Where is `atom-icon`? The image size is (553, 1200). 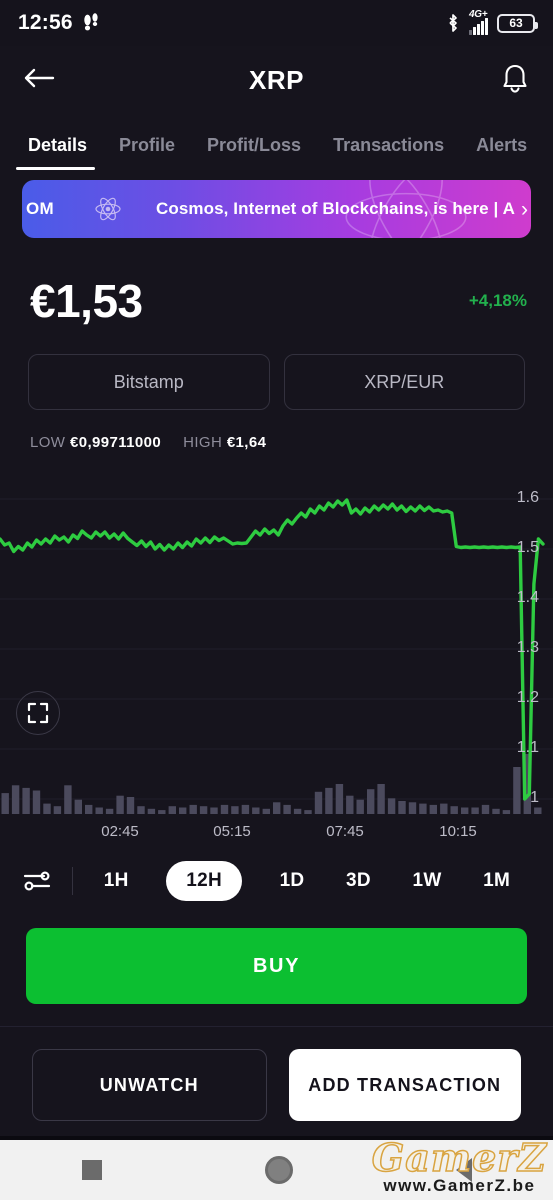
atom-icon is located at coordinates (108, 209).